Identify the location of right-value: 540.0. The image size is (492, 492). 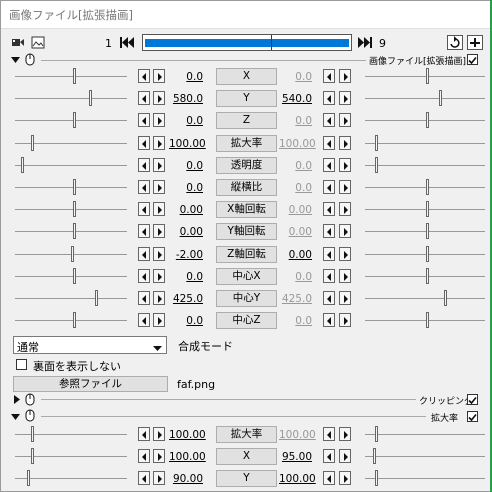
(295, 99).